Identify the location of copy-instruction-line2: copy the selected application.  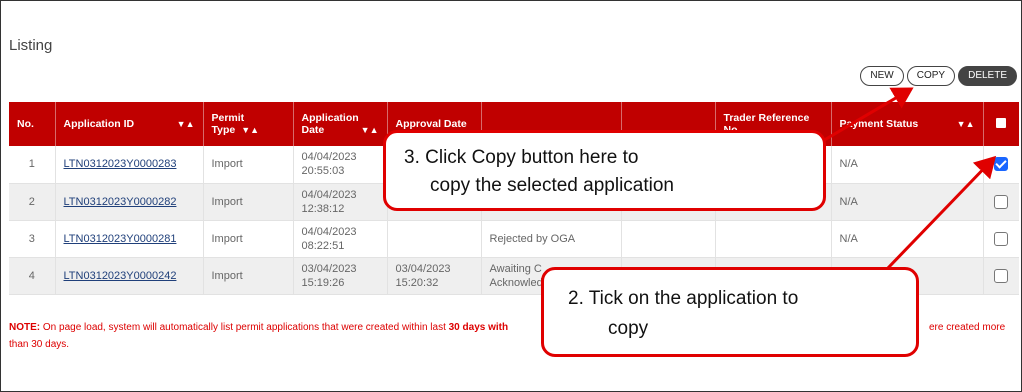
(552, 185).